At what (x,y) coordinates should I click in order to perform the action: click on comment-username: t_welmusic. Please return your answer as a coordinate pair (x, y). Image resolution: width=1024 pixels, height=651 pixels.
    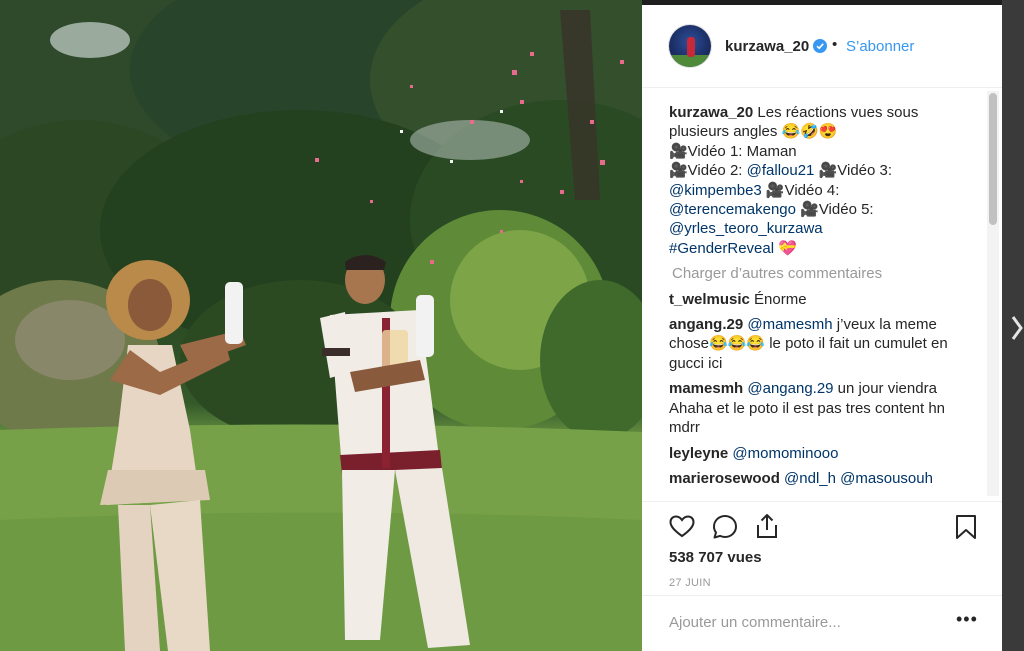
    Looking at the image, I should click on (709, 299).